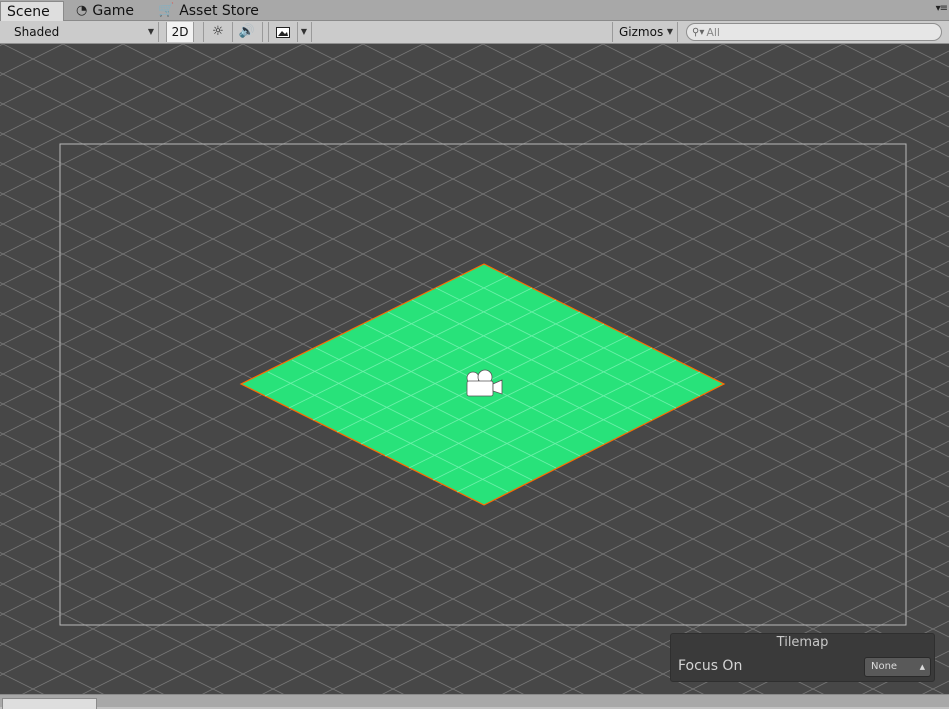 The height and width of the screenshot is (709, 949). Describe the element at coordinates (37, 32) in the screenshot. I see `draw-mode-label: Shaded` at that location.